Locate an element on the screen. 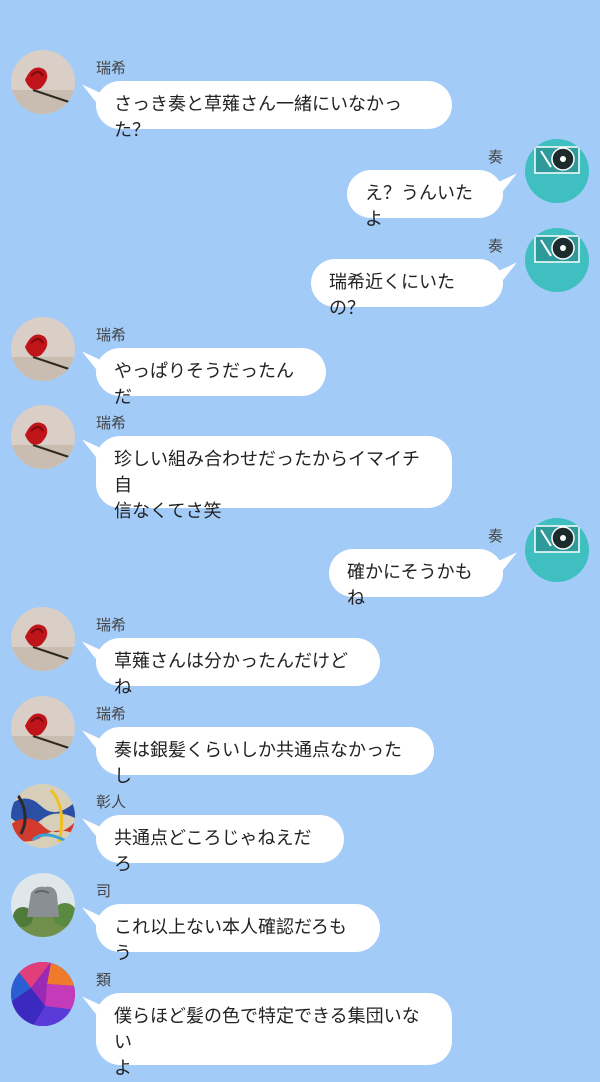 The width and height of the screenshot is (600, 1082). message-bubble: 確かにそうかもね is located at coordinates (416, 579).